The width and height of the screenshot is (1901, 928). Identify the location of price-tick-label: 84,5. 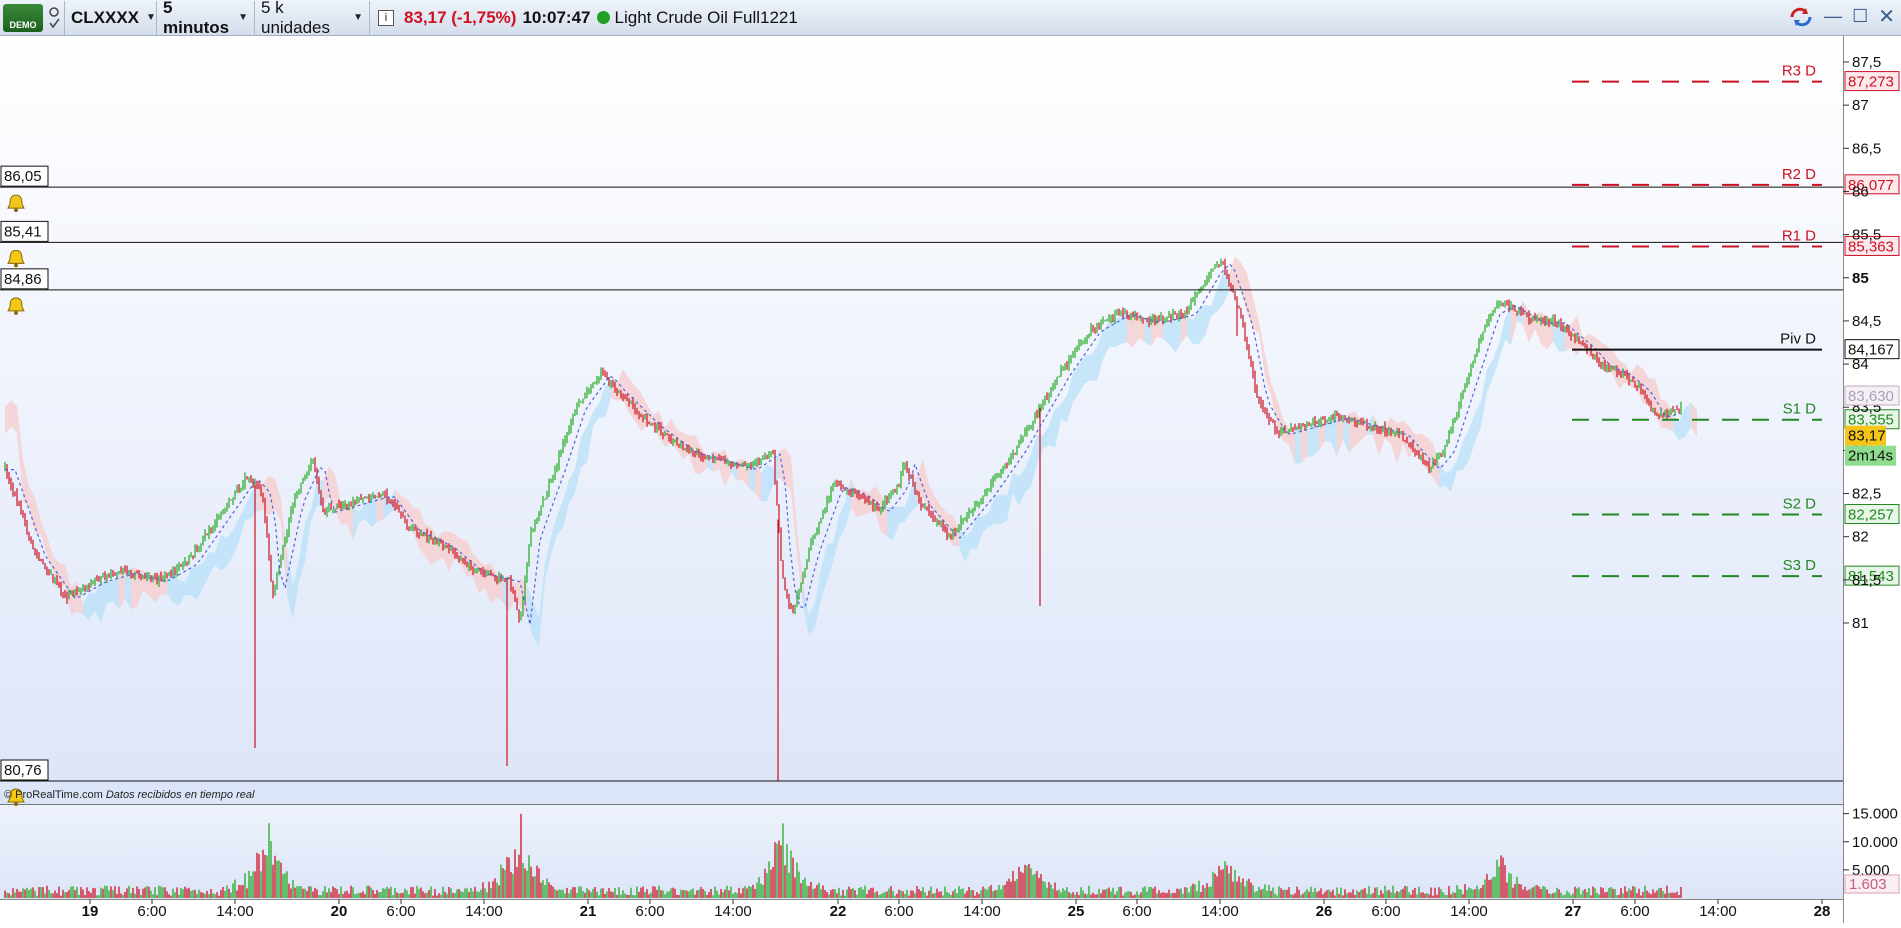
(1866, 321).